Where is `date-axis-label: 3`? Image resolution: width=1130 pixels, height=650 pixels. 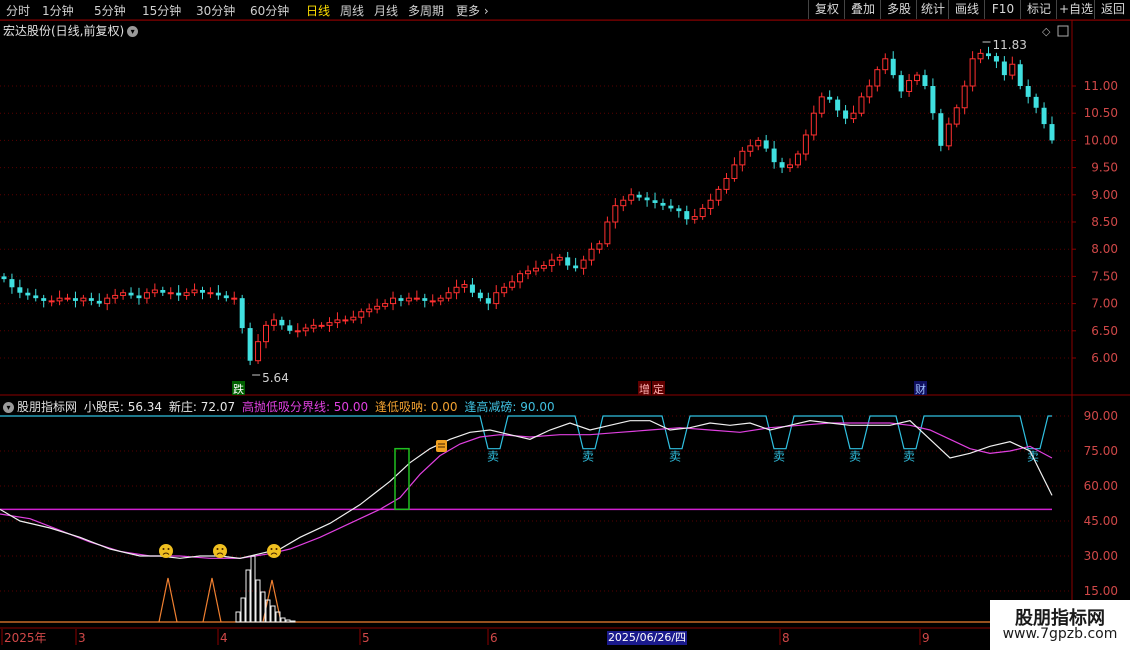 date-axis-label: 3 is located at coordinates (82, 638).